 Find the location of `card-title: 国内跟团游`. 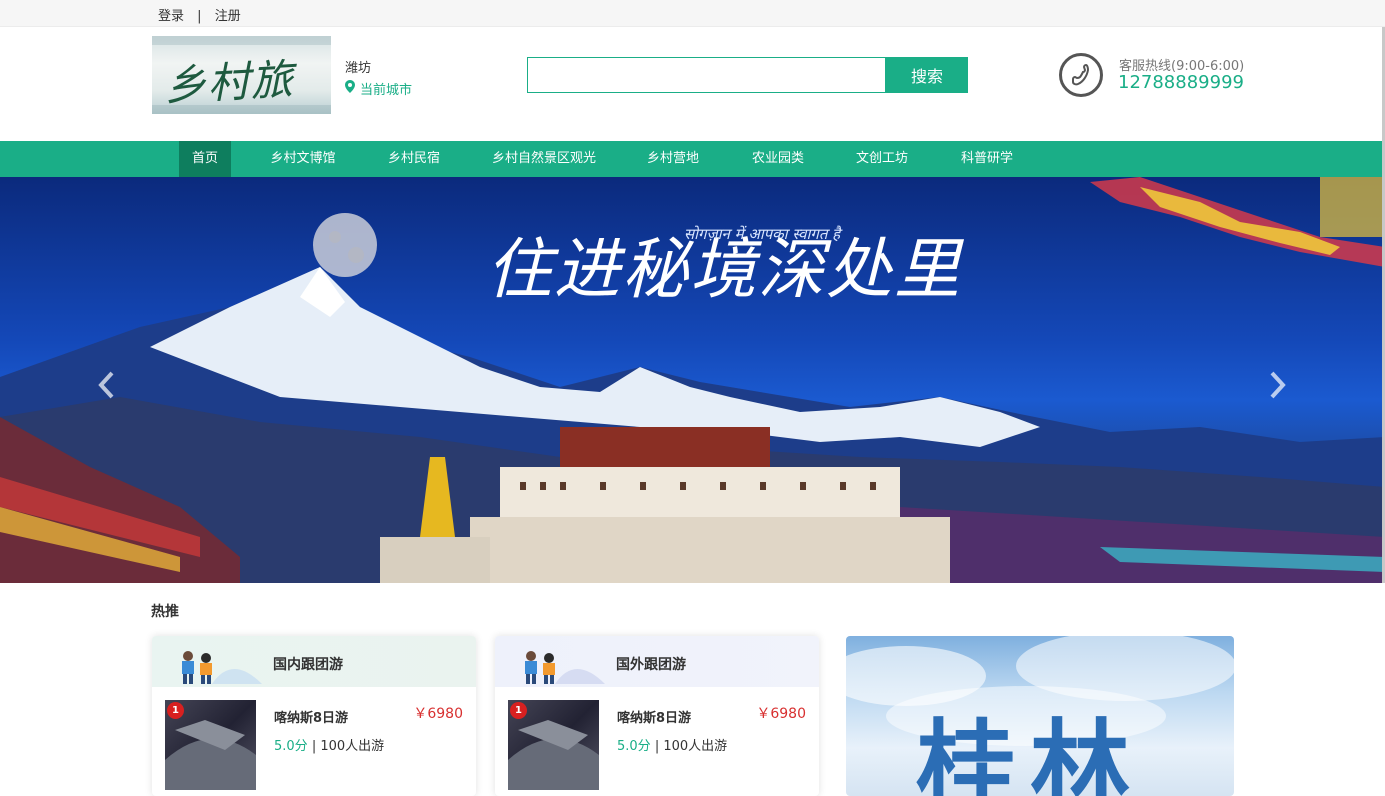

card-title: 国内跟团游 is located at coordinates (308, 665).